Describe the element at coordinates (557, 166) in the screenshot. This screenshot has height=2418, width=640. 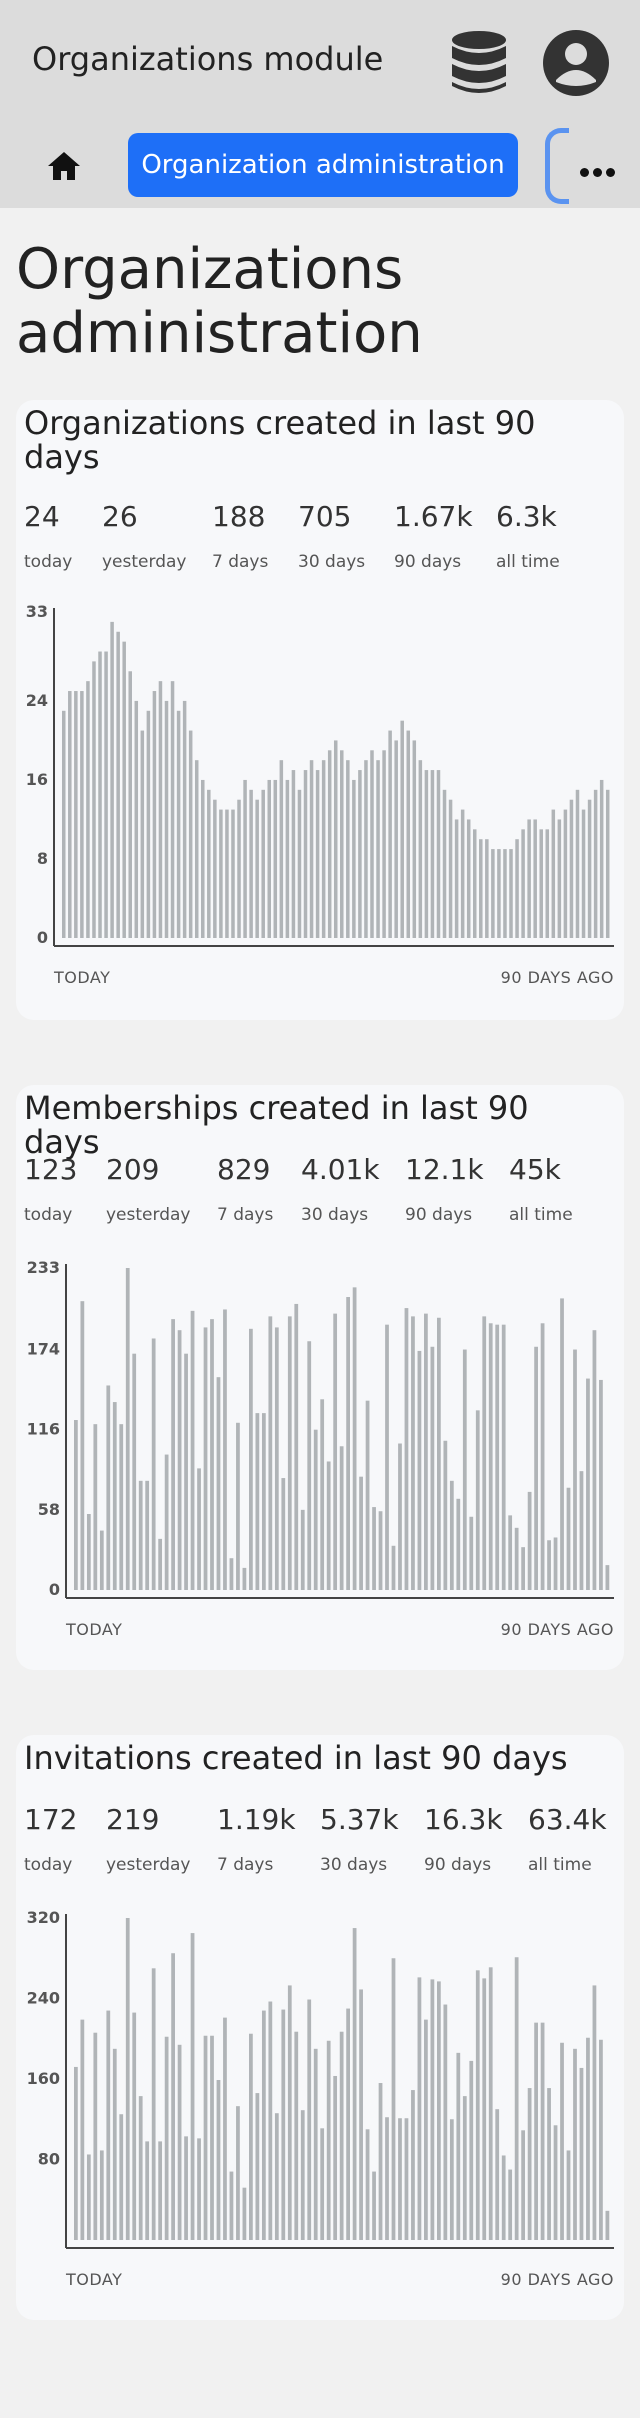
I see `tab-next-partial` at that location.